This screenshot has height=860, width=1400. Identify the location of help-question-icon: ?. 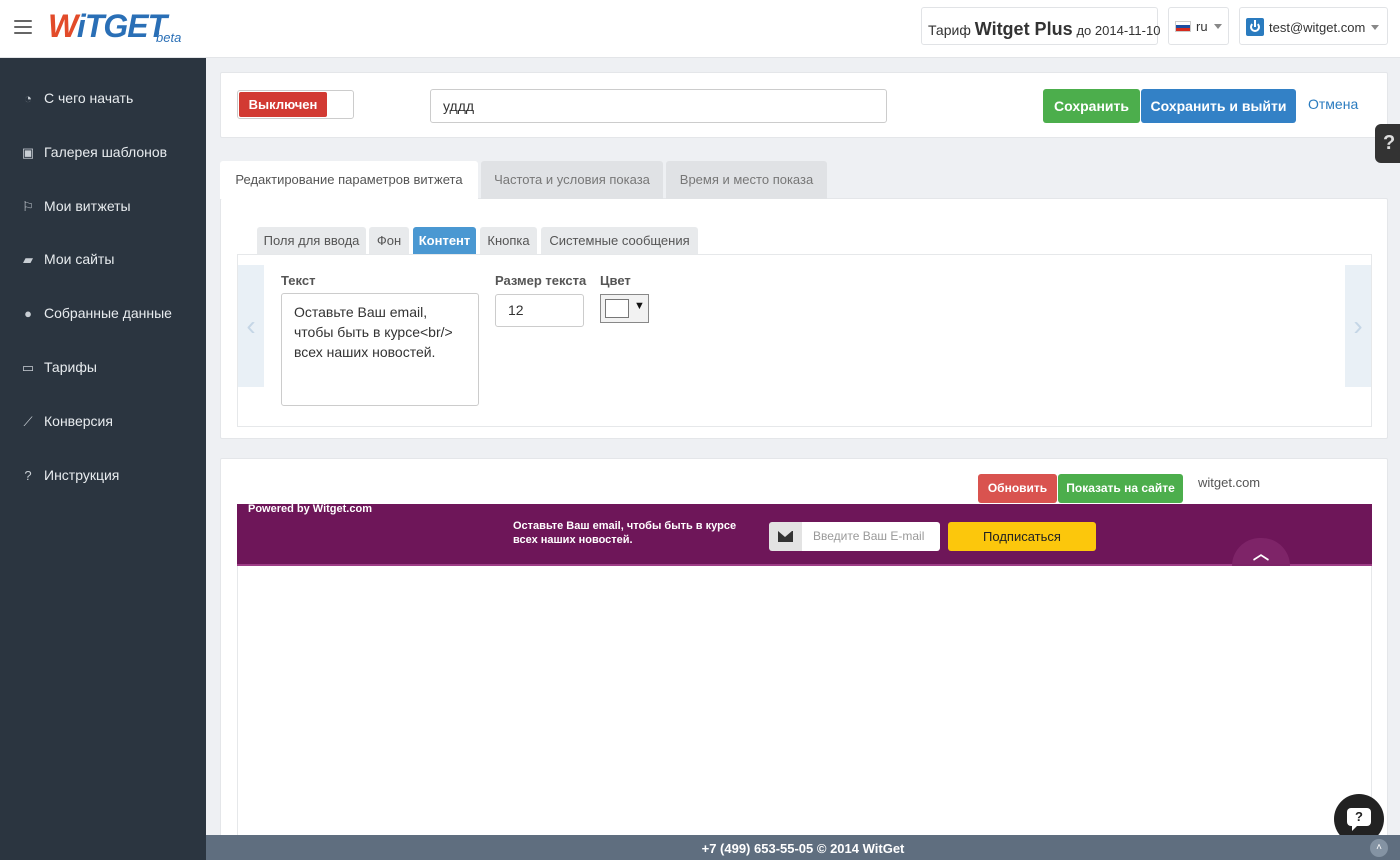
(1387, 143).